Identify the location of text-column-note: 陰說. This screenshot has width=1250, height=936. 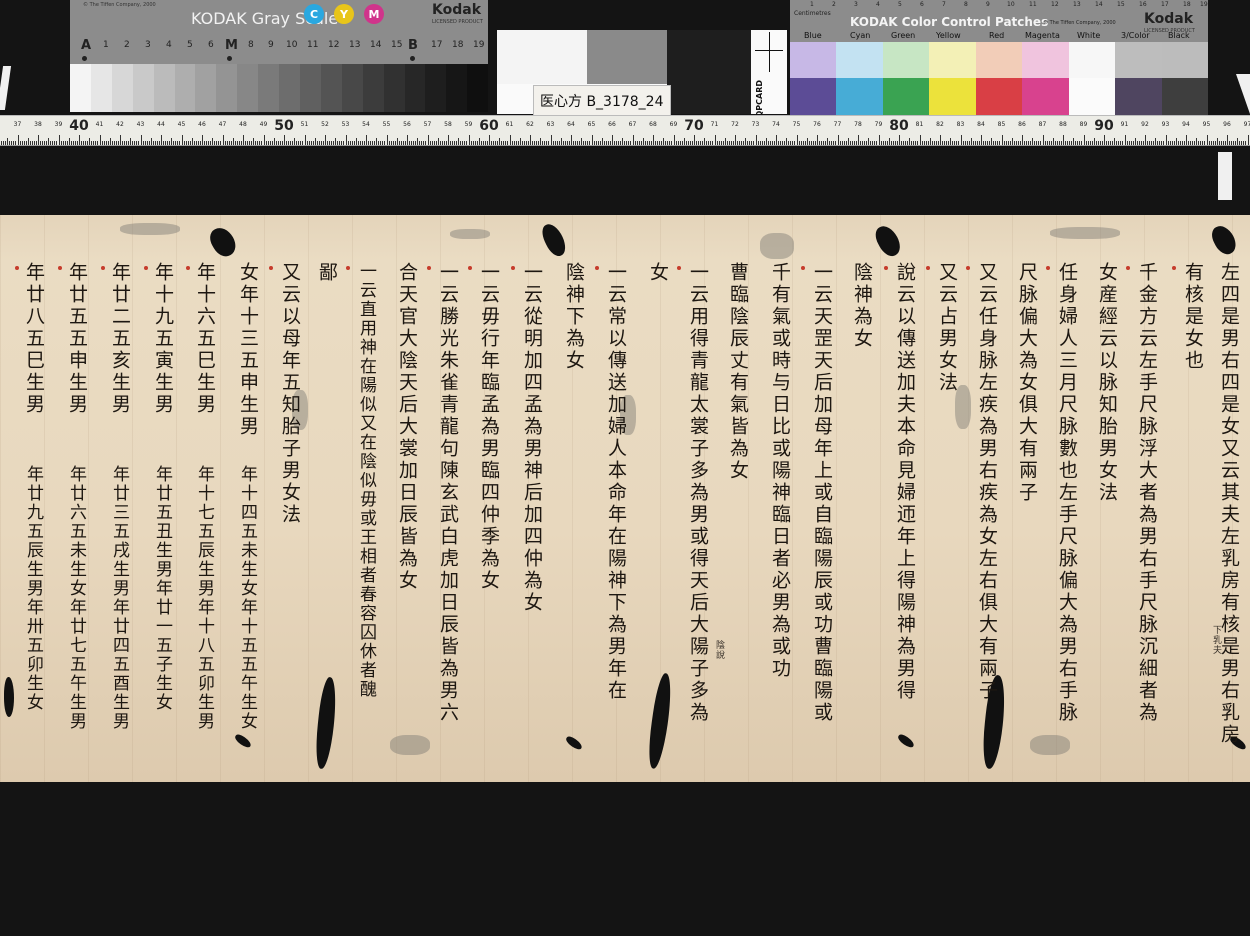
(719, 650).